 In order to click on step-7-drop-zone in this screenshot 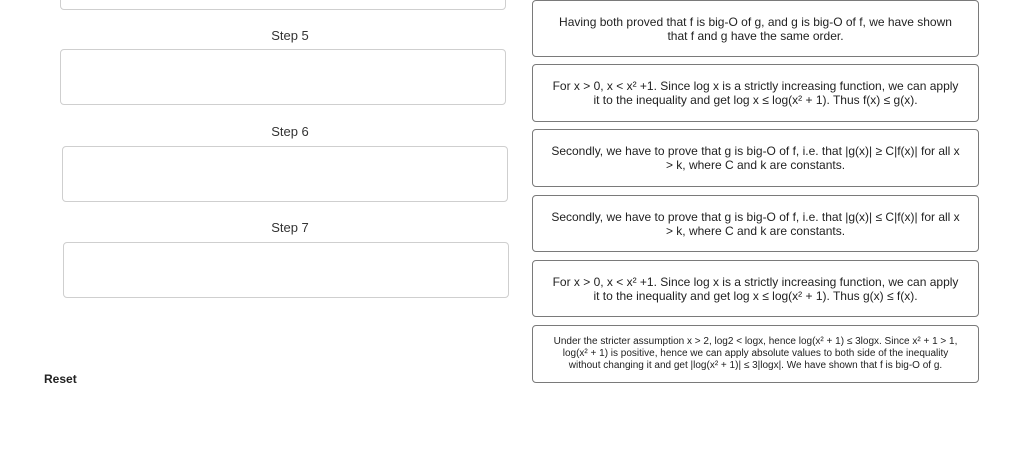, I will do `click(286, 270)`.